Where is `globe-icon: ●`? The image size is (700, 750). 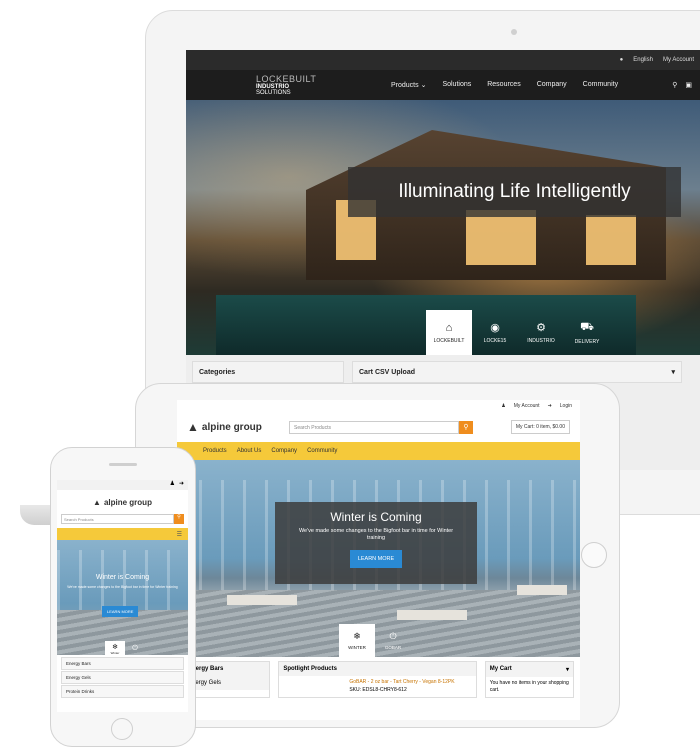
globe-icon: ● is located at coordinates (621, 60).